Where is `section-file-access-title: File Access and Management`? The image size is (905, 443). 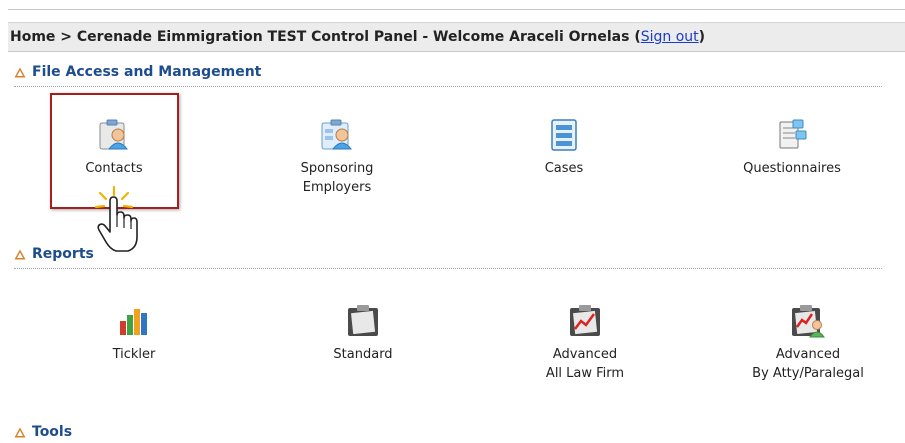
section-file-access-title: File Access and Management is located at coordinates (137, 72).